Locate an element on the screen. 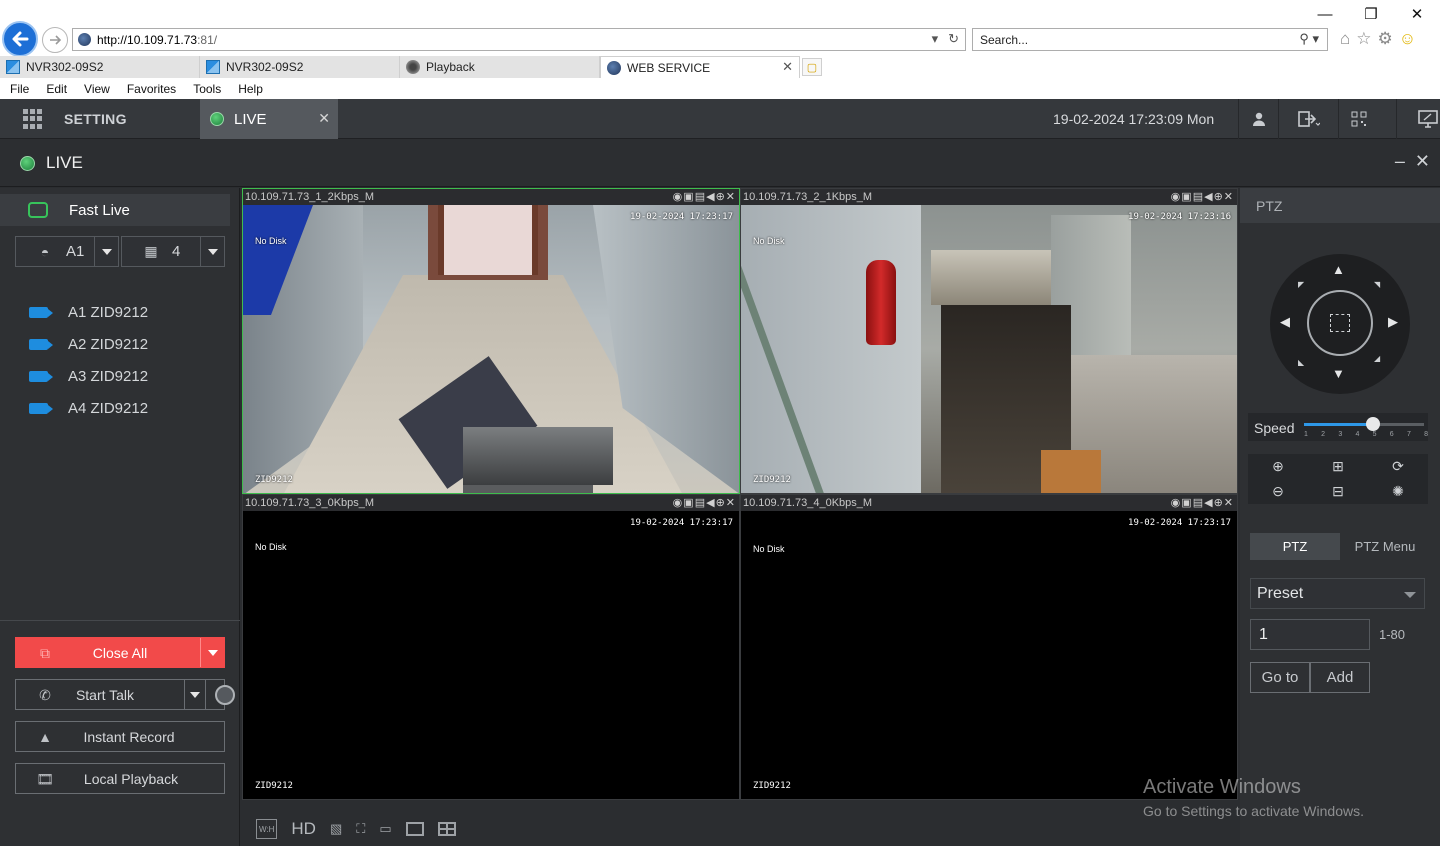 The image size is (1440, 846). refresh-icon: ↻ is located at coordinates (953, 39).